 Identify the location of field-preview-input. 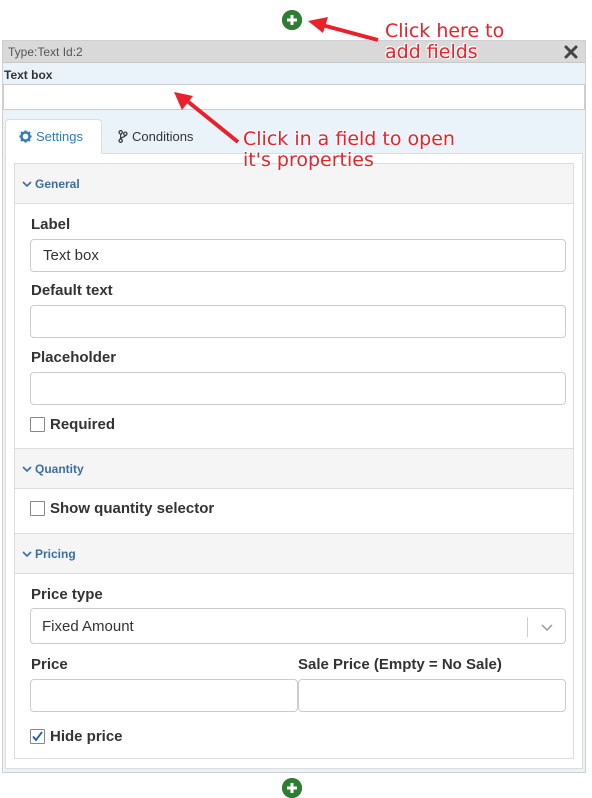
(294, 97).